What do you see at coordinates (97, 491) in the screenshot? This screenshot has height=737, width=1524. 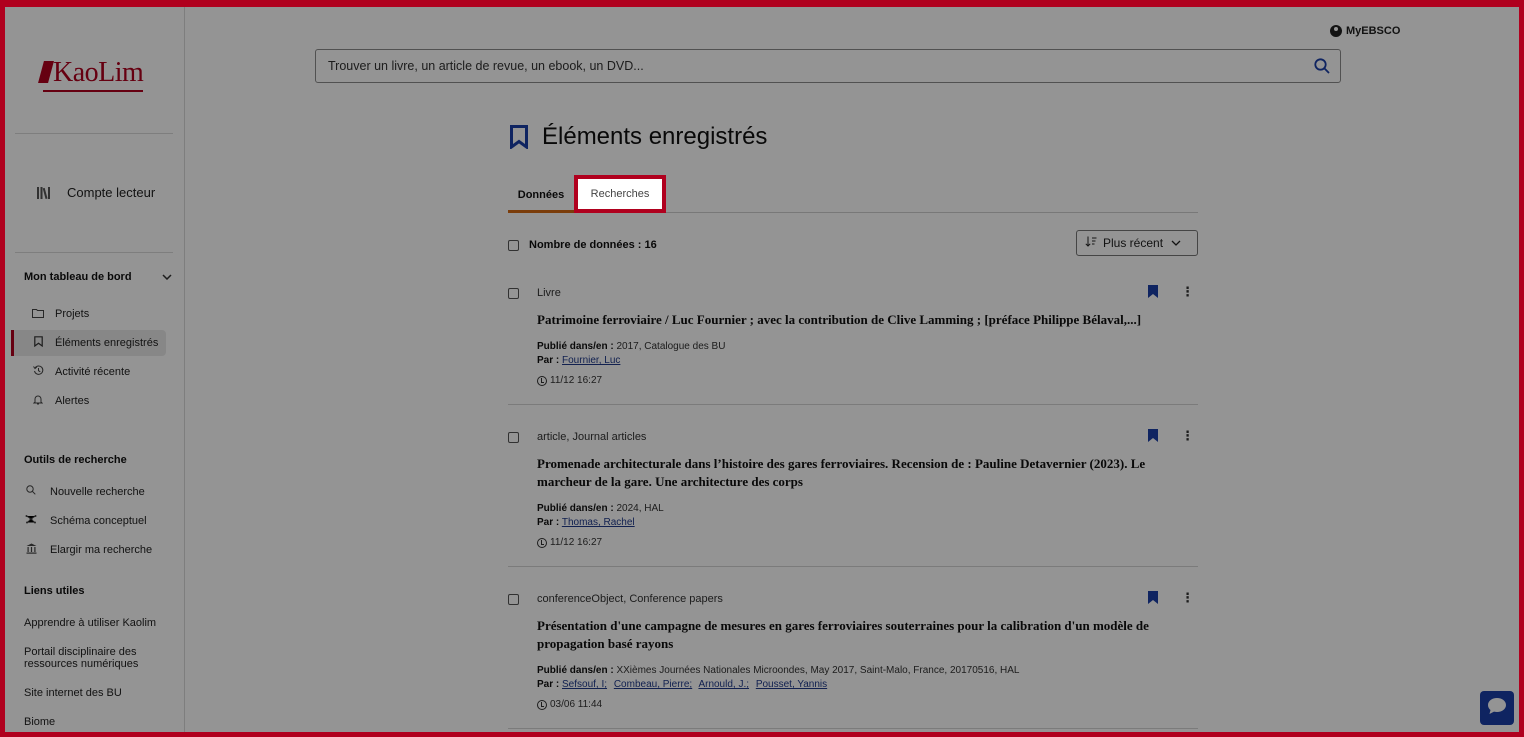 I see `tool-label: Nouvelle recherche` at bounding box center [97, 491].